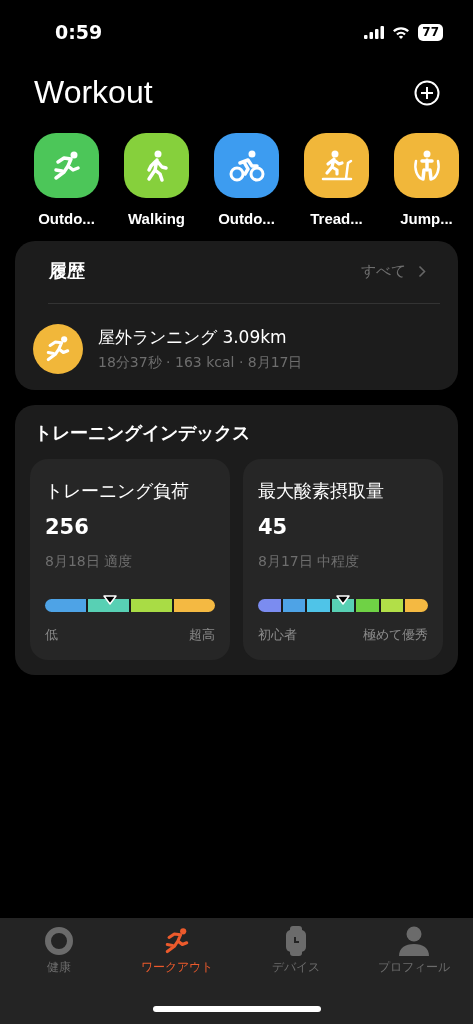  Describe the element at coordinates (202, 635) in the screenshot. I see `scale-max-label: 超高` at that location.